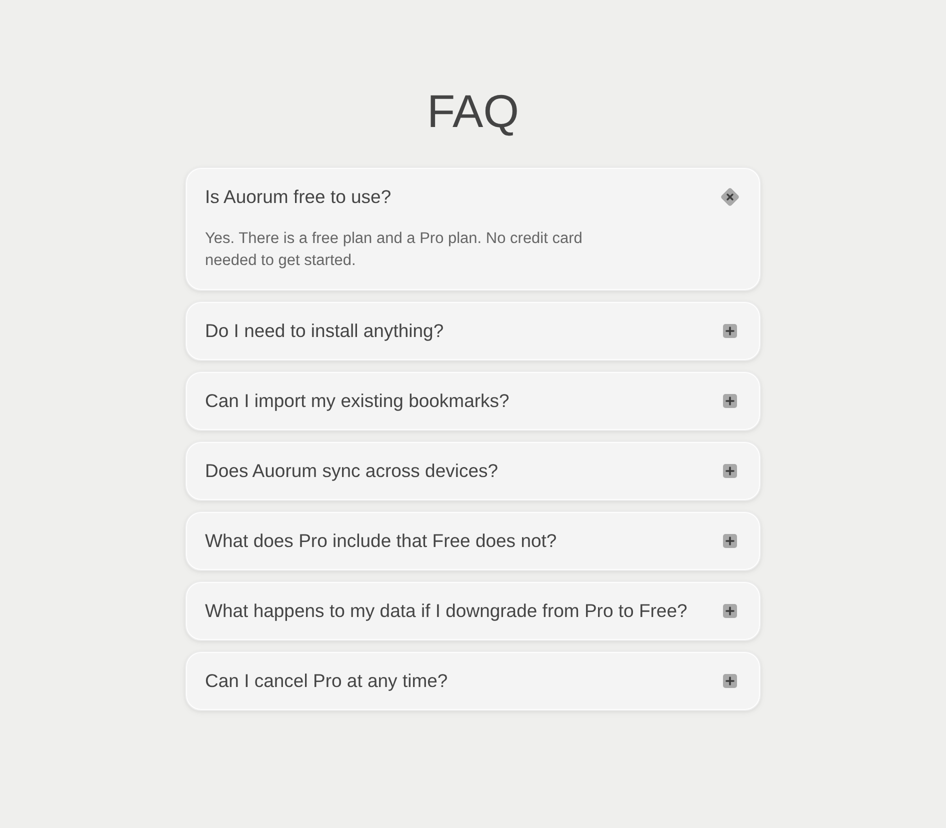 This screenshot has height=828, width=946. I want to click on question-button: Do I need to install anything?, so click(473, 331).